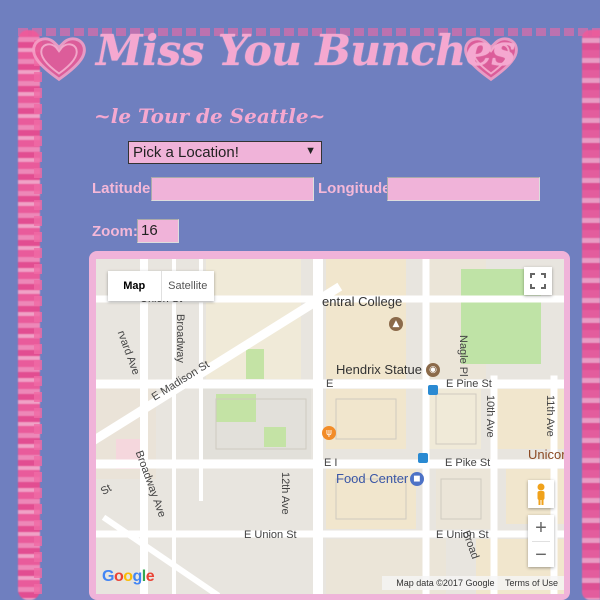  I want to click on street-label-11th: 11th Ave, so click(550, 416).